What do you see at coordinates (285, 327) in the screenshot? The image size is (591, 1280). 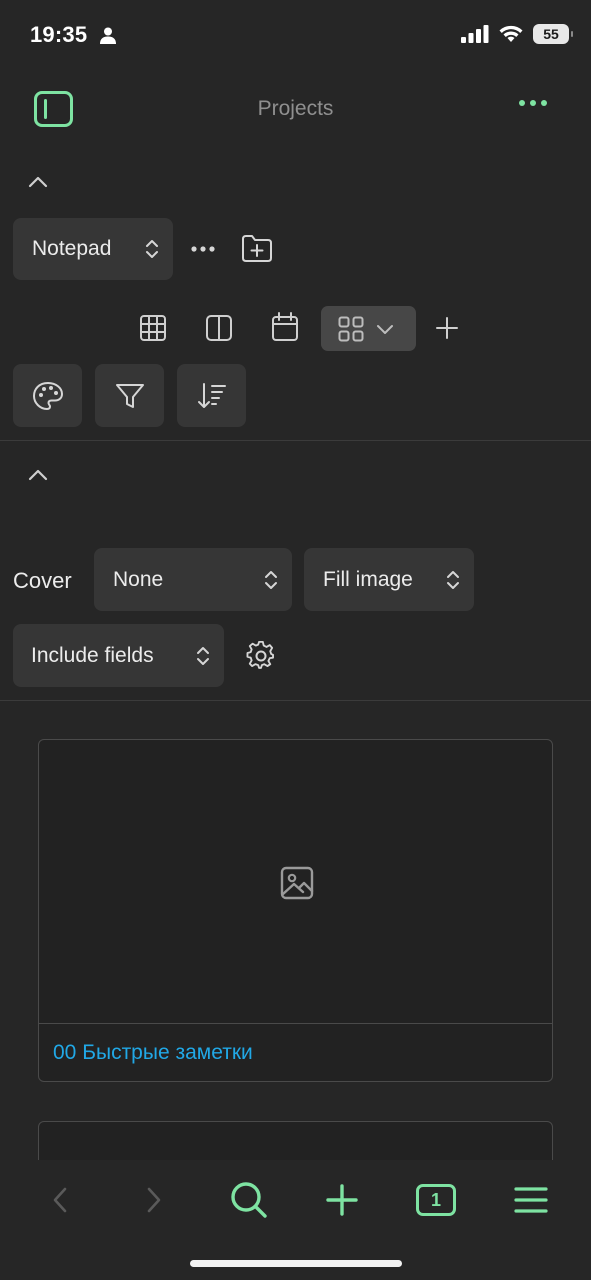 I see `calendar-view-icon` at bounding box center [285, 327].